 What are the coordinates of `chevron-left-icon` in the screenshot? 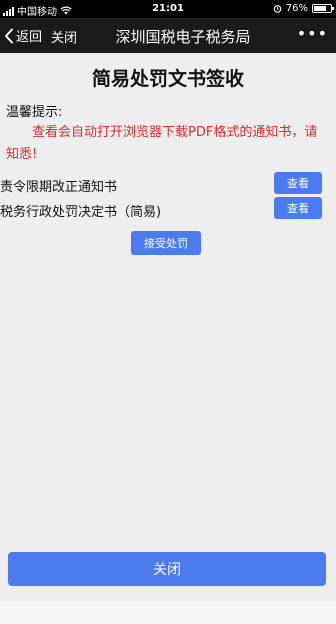 It's located at (9, 35).